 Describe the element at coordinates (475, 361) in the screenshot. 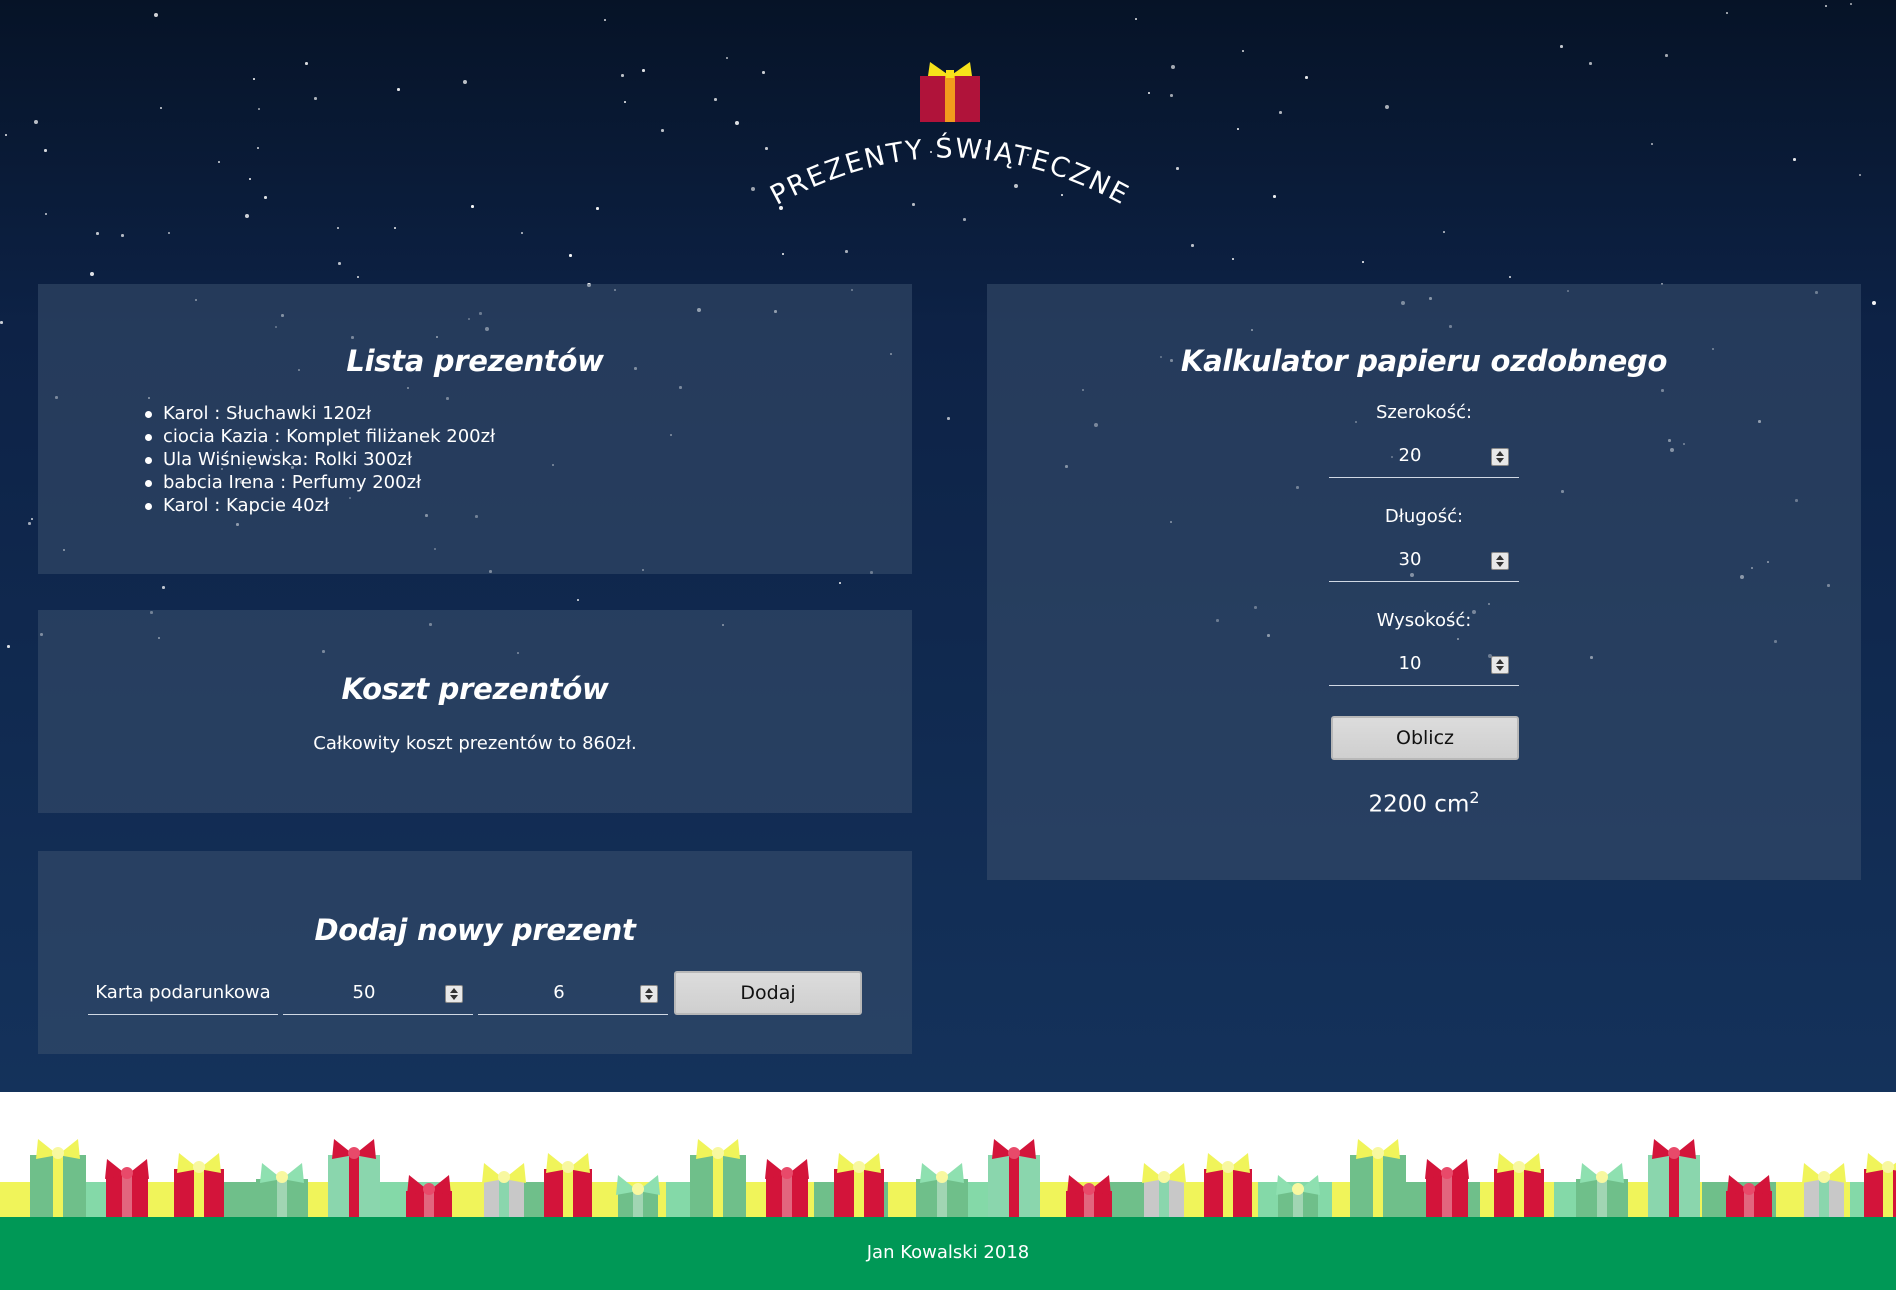

I see `gift-list-title: Lista prezentów` at that location.